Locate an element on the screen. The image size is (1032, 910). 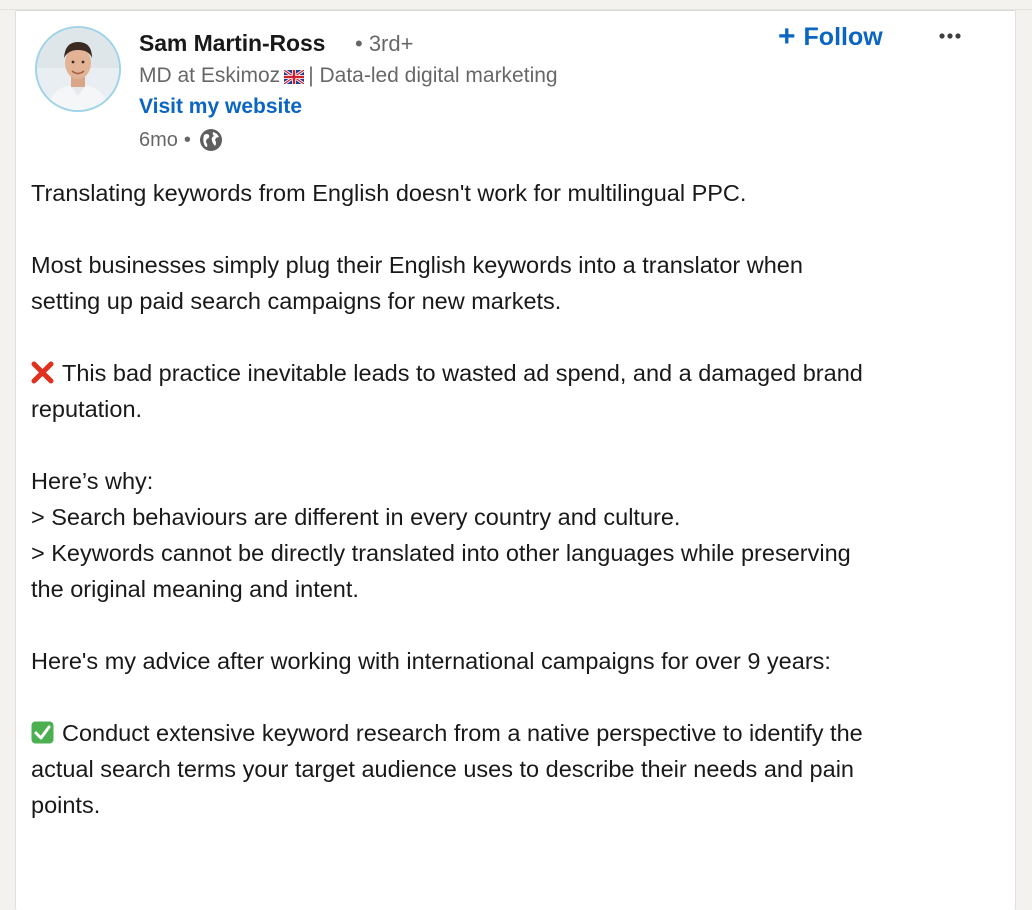
post-meta: 6mo • is located at coordinates (181, 140).